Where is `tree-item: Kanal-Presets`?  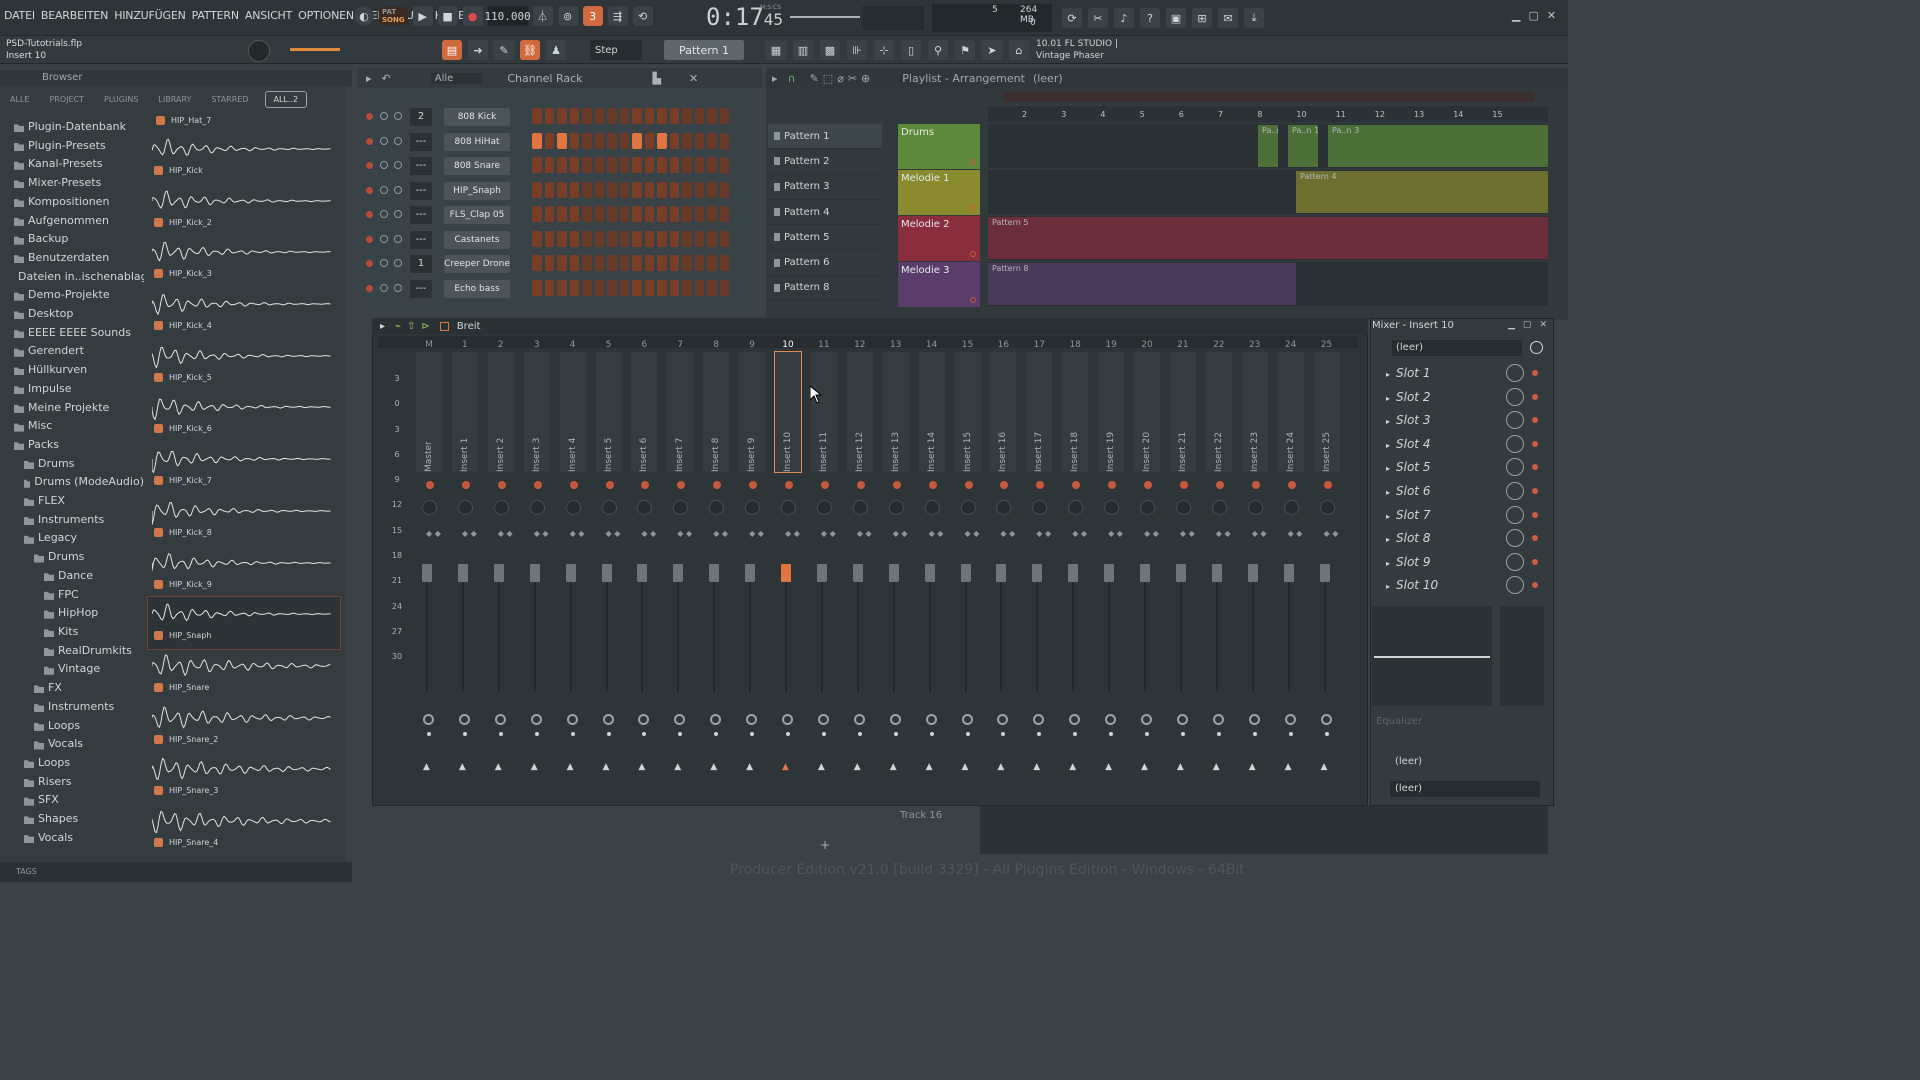
tree-item: Kanal-Presets is located at coordinates (74, 164).